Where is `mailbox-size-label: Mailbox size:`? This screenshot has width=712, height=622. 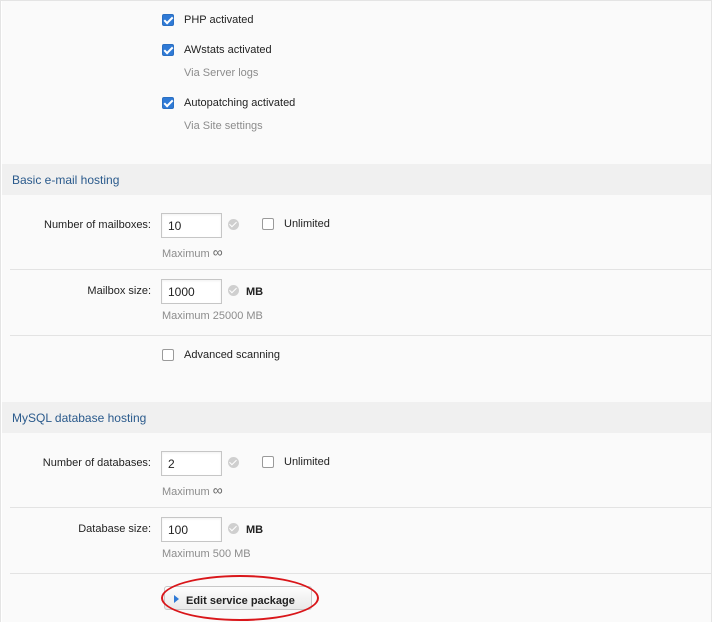 mailbox-size-label: Mailbox size: is located at coordinates (119, 291).